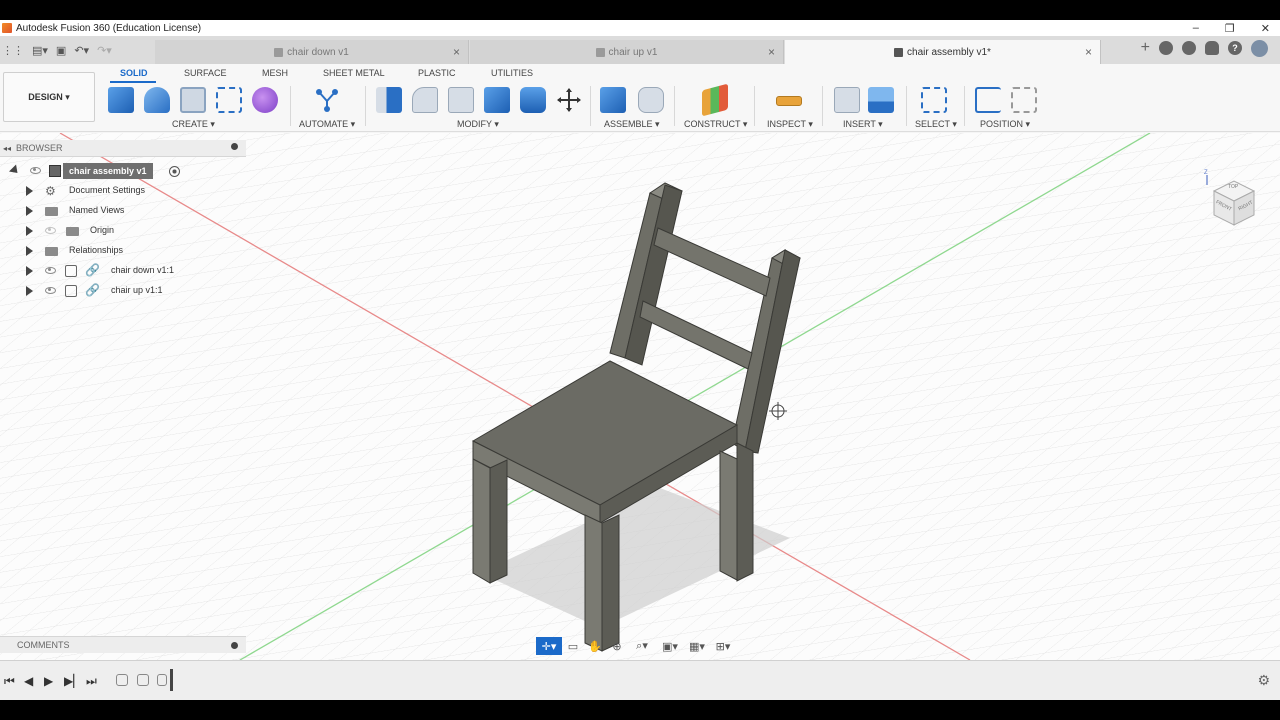 The image size is (1280, 720). I want to click on browser-item-chair-up: 🔗 chair up v1:1, so click(123, 291).